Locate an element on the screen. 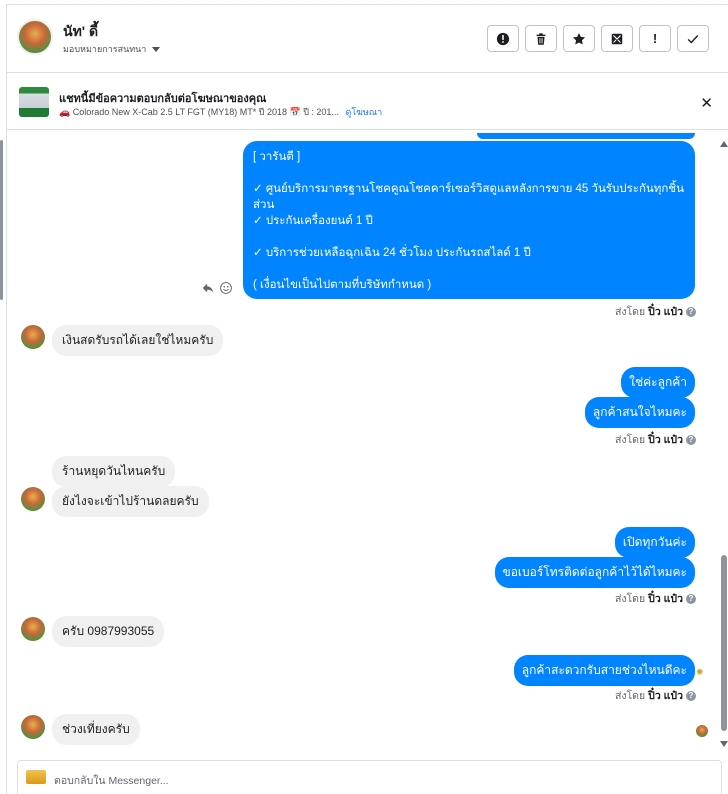 The width and height of the screenshot is (728, 794). inbox-icon is located at coordinates (617, 38).